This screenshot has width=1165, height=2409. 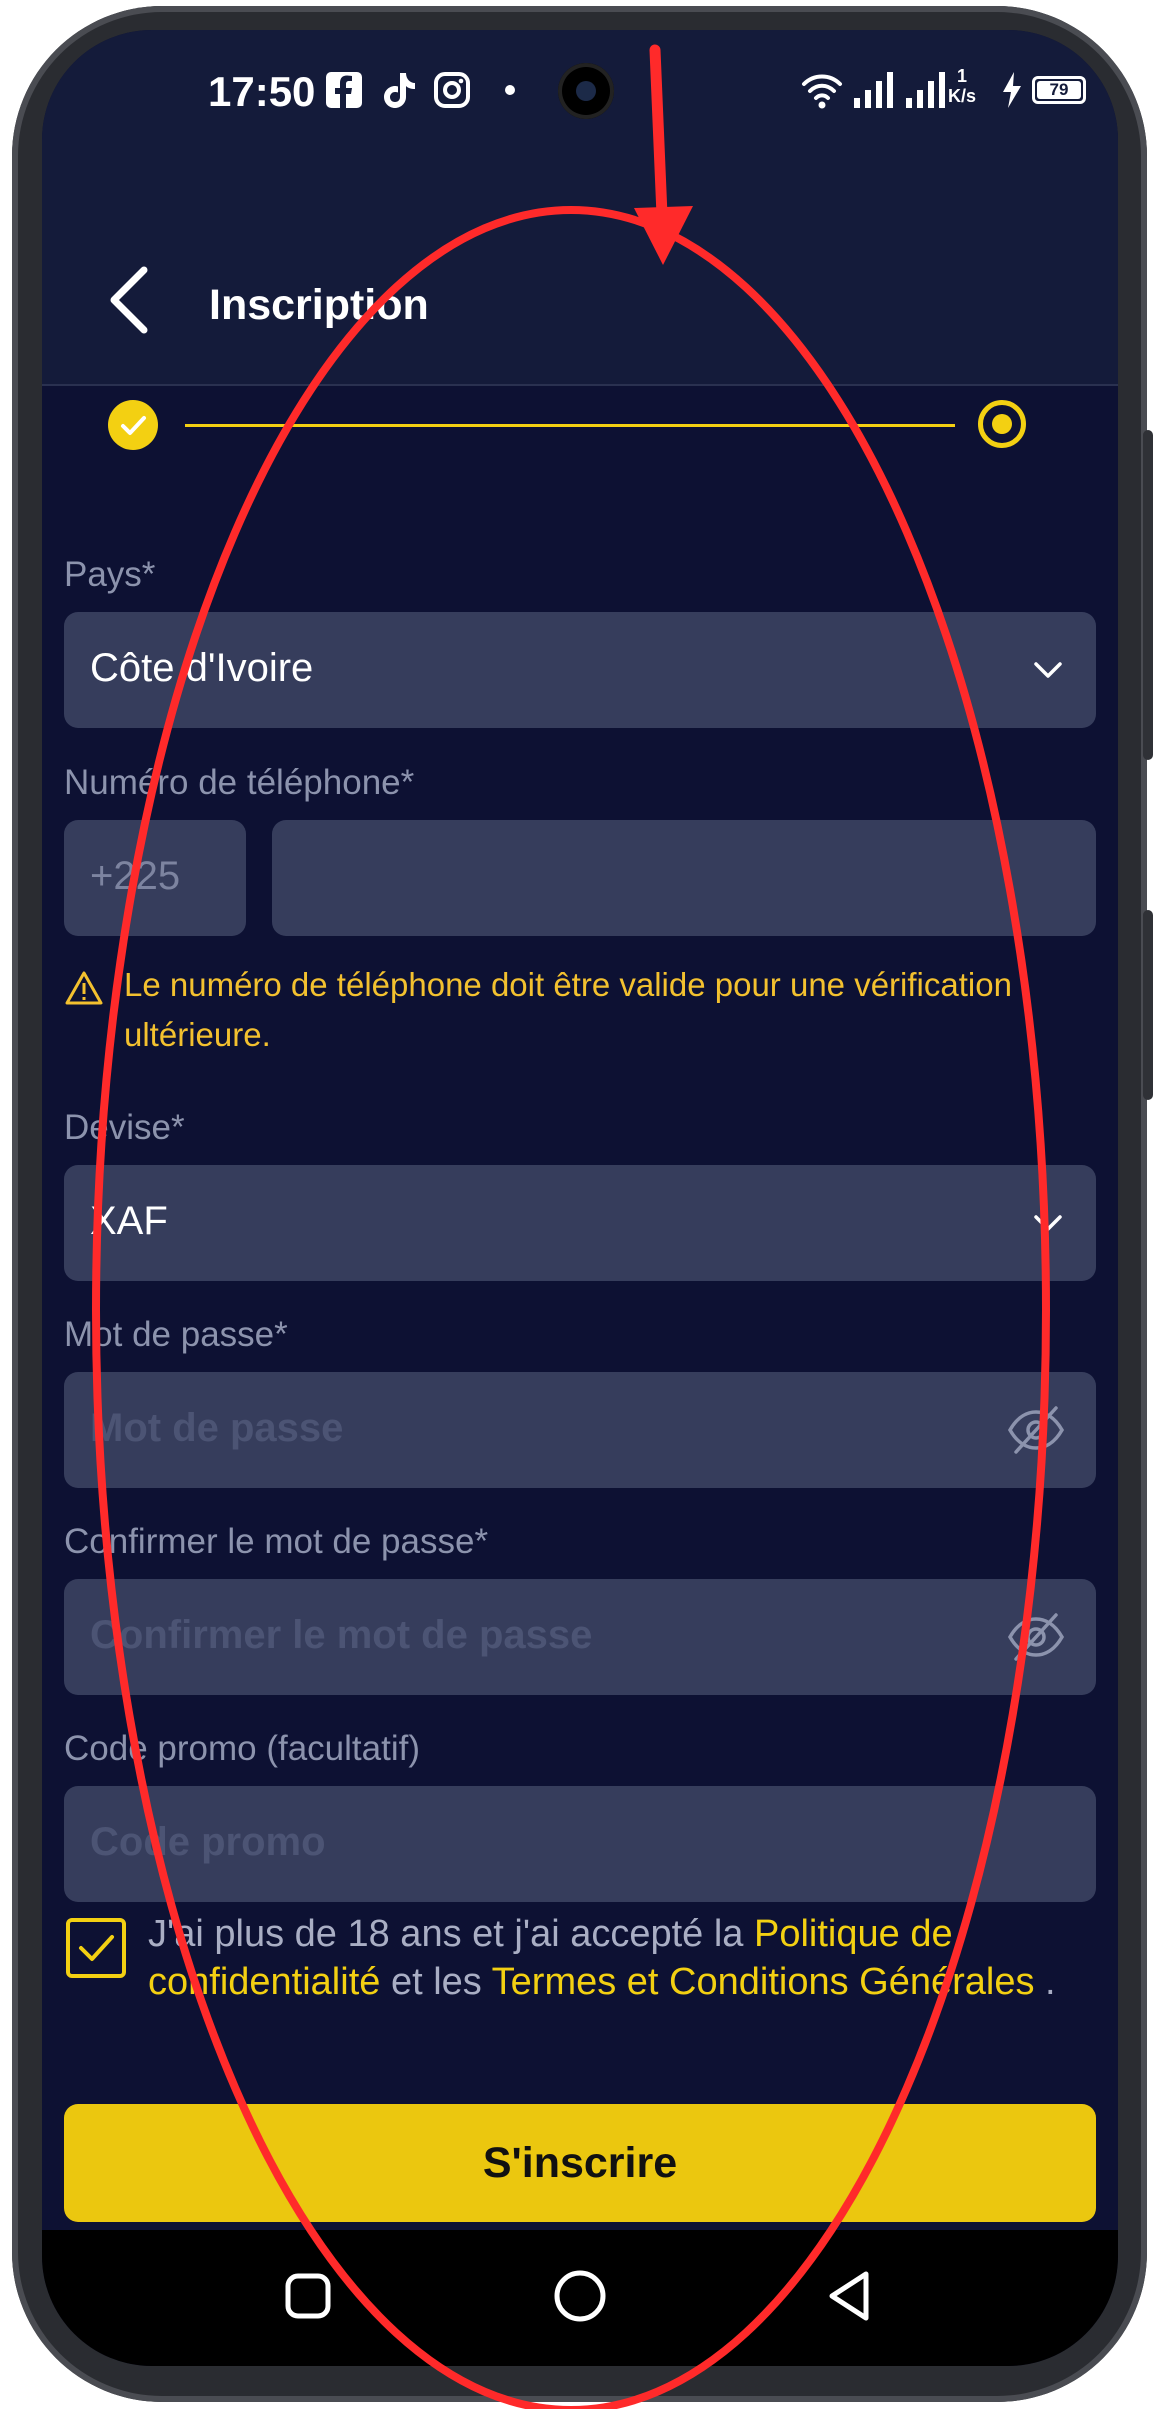 I want to click on promo-placeholder: Code promo, so click(x=208, y=1842).